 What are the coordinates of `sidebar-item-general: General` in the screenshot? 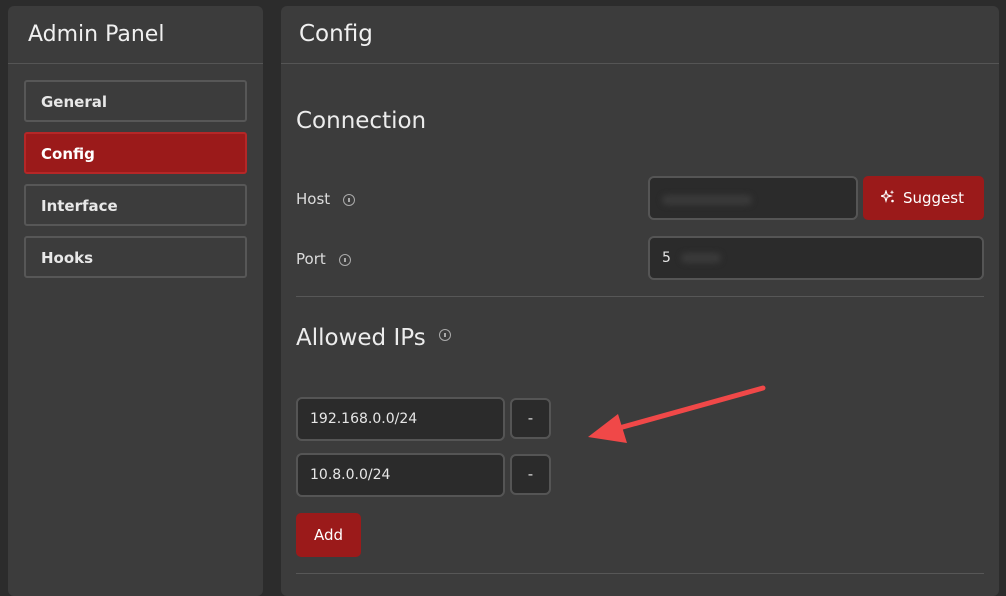 It's located at (135, 101).